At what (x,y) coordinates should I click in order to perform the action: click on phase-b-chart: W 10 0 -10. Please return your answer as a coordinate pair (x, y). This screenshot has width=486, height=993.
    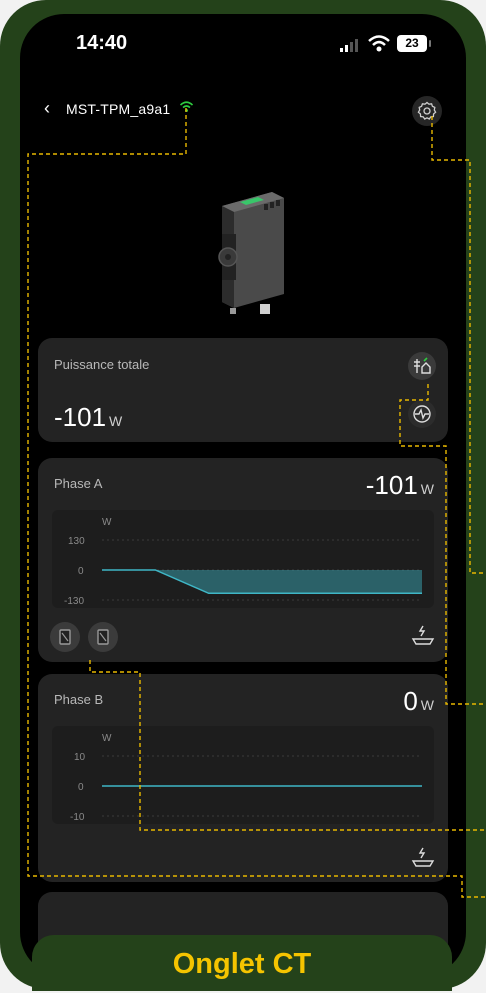
    Looking at the image, I should click on (243, 775).